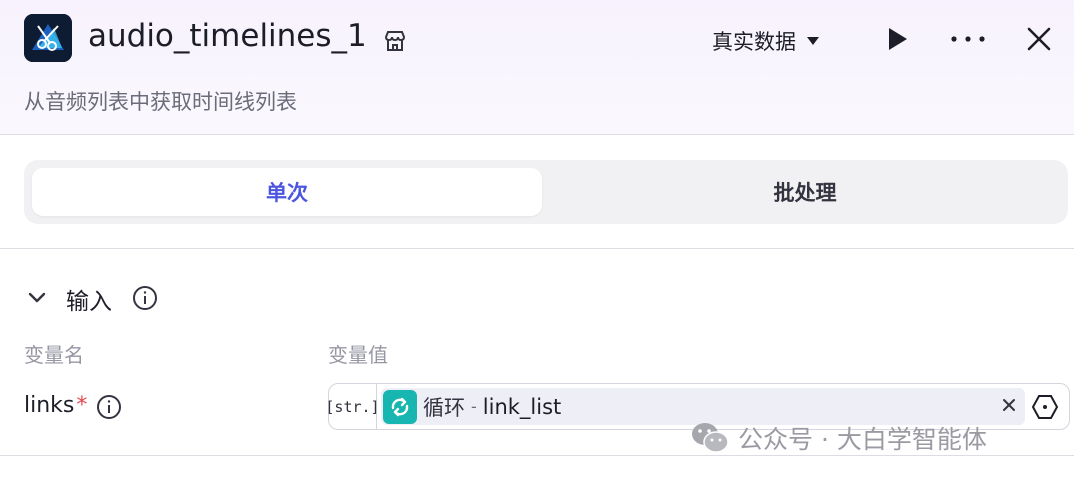  What do you see at coordinates (395, 41) in the screenshot?
I see `store-icon` at bounding box center [395, 41].